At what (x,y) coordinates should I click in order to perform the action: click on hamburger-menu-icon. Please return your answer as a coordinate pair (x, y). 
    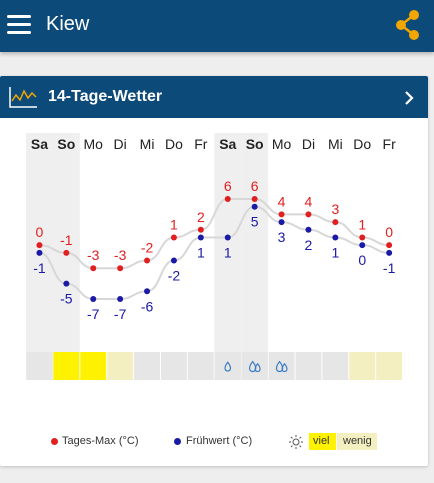
    Looking at the image, I should click on (20, 25).